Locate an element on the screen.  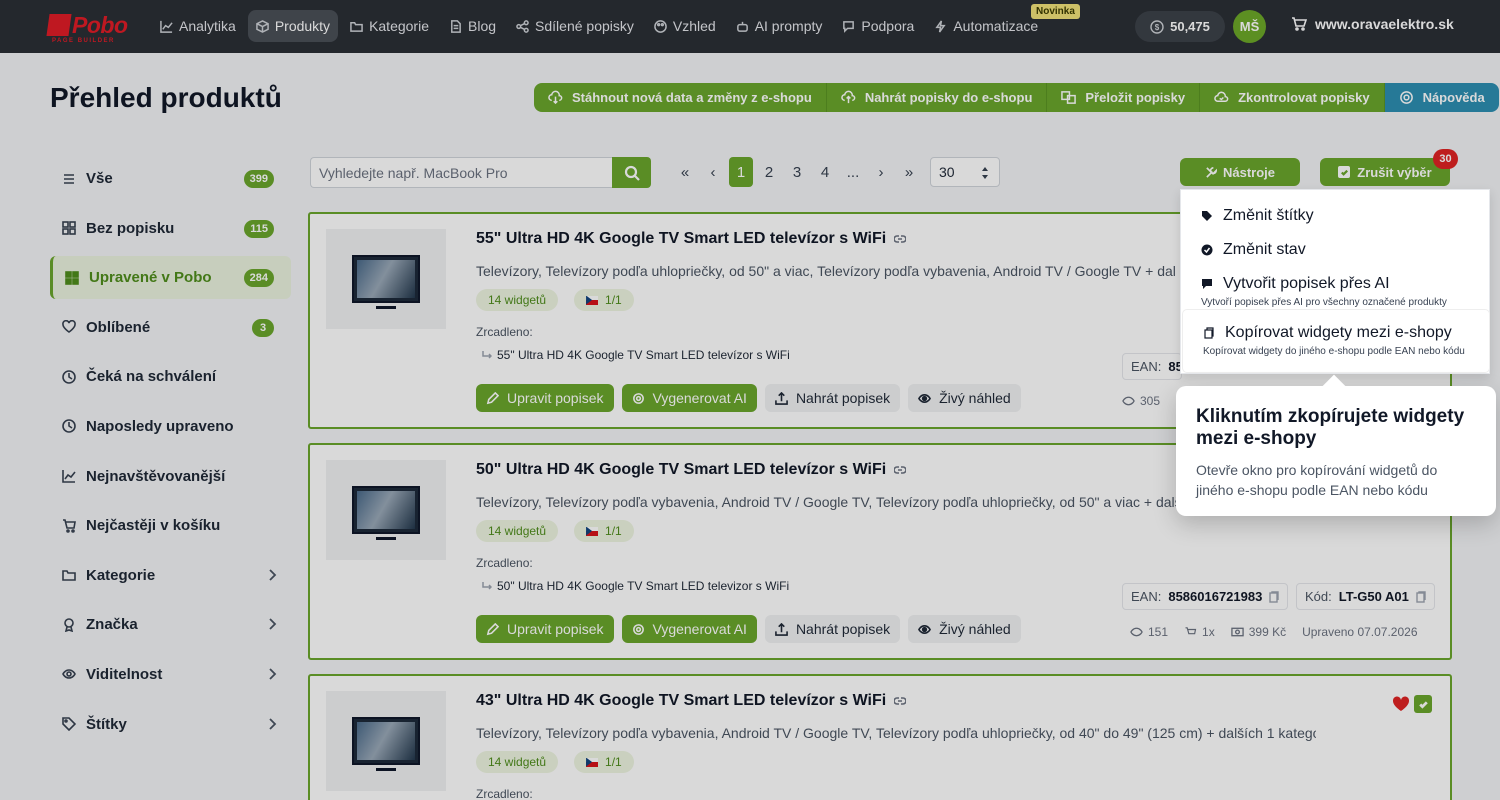
return-arrow-icon is located at coordinates (487, 355).